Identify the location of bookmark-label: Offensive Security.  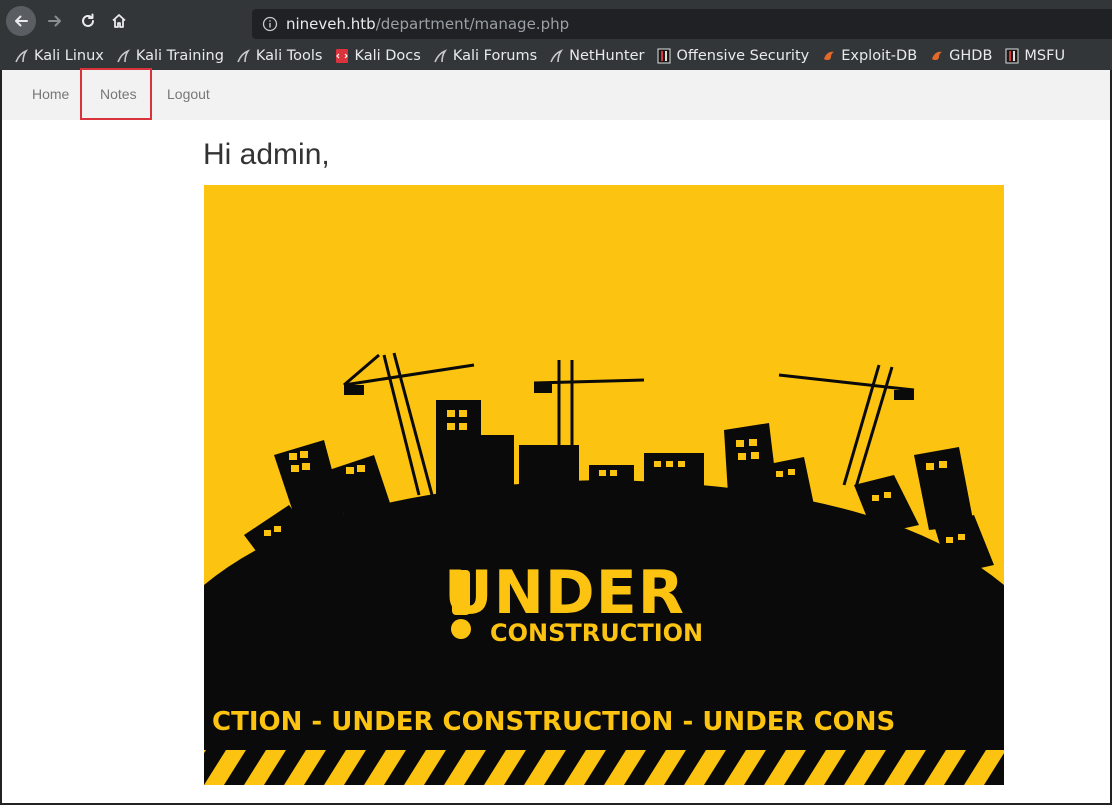
(743, 56).